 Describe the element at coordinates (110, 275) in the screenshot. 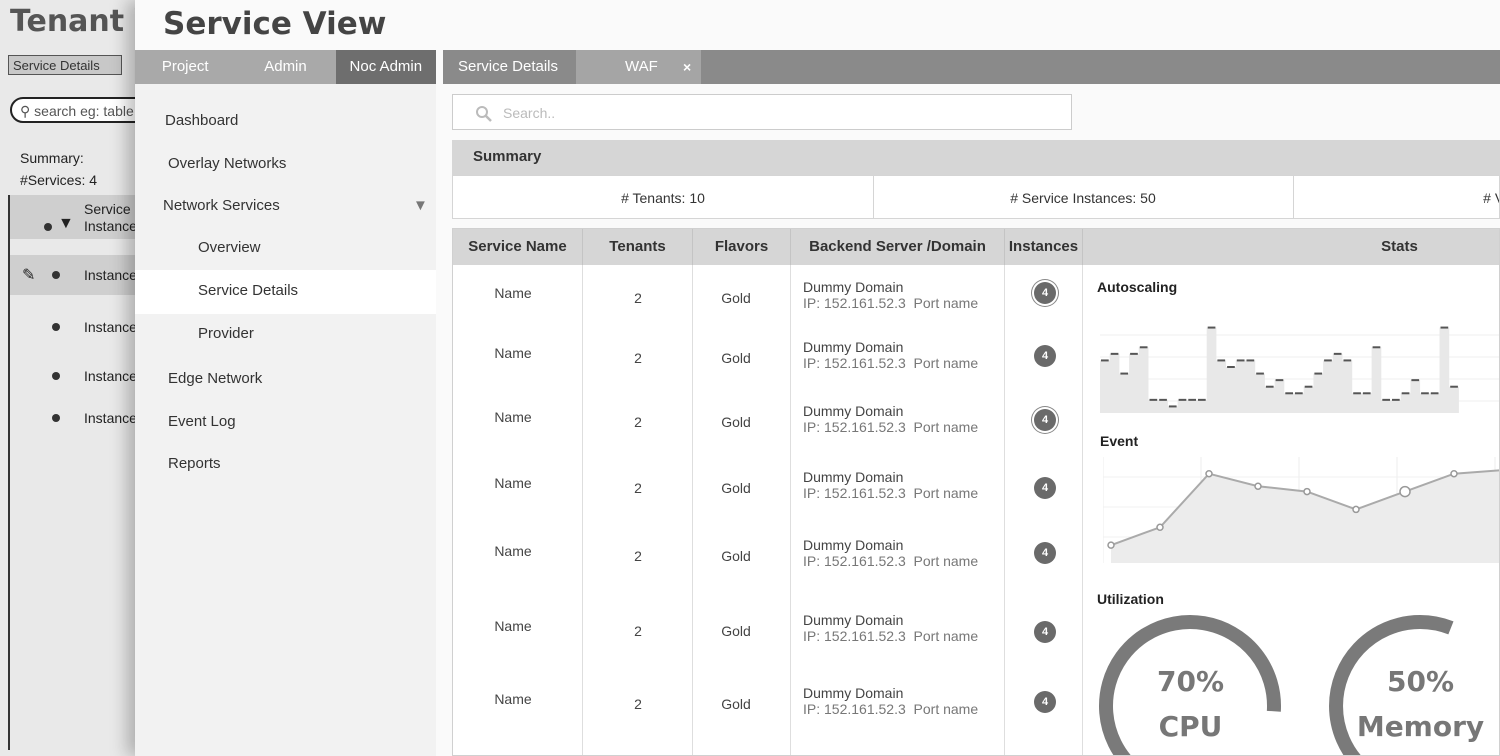

I see `instance-label: Instance` at that location.